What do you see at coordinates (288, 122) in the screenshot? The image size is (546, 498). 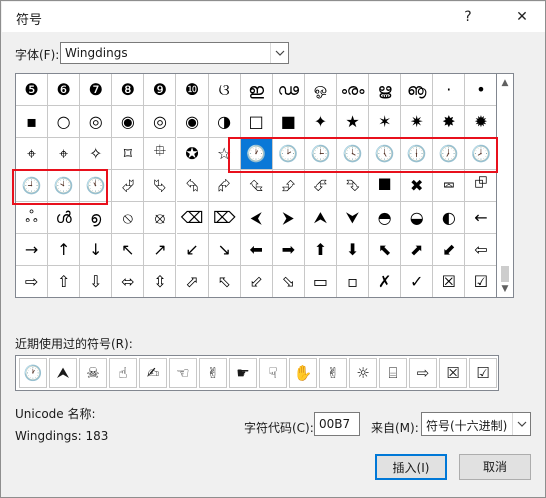 I see `symbol-cell: ■` at bounding box center [288, 122].